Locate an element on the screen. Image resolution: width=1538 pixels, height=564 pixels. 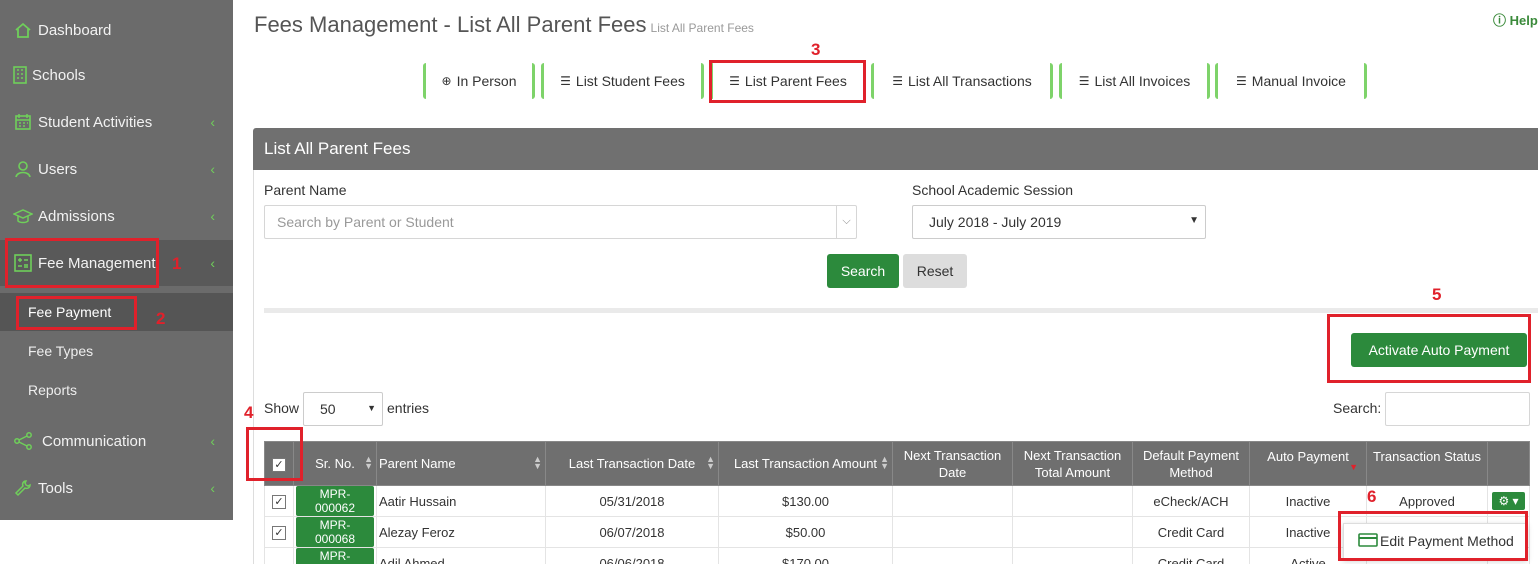
col-next-transaction-total: Next Transaction Total Amount is located at coordinates (1072, 463).